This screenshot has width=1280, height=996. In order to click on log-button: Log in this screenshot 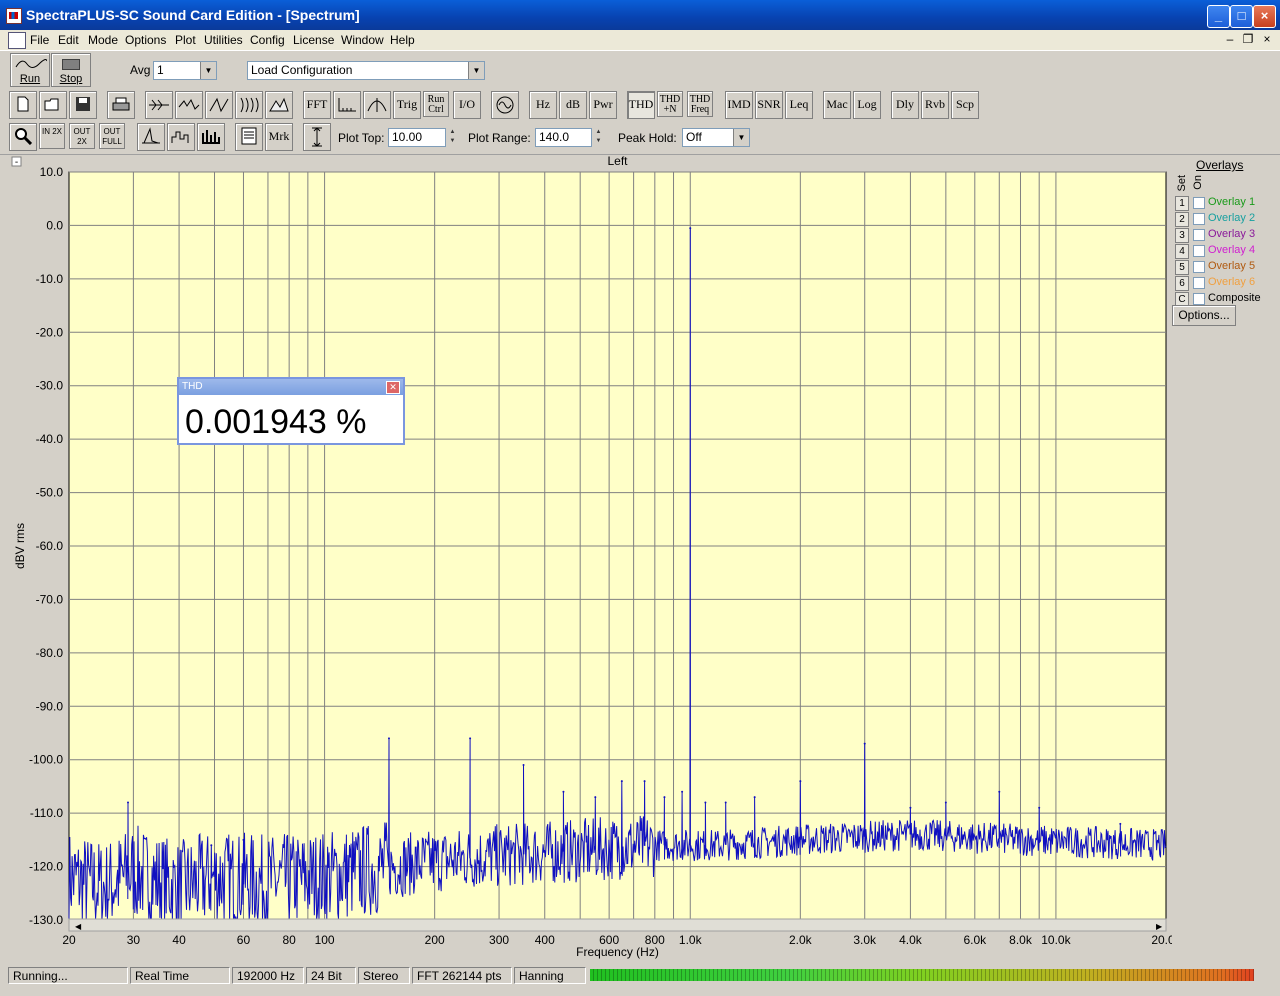, I will do `click(867, 105)`.